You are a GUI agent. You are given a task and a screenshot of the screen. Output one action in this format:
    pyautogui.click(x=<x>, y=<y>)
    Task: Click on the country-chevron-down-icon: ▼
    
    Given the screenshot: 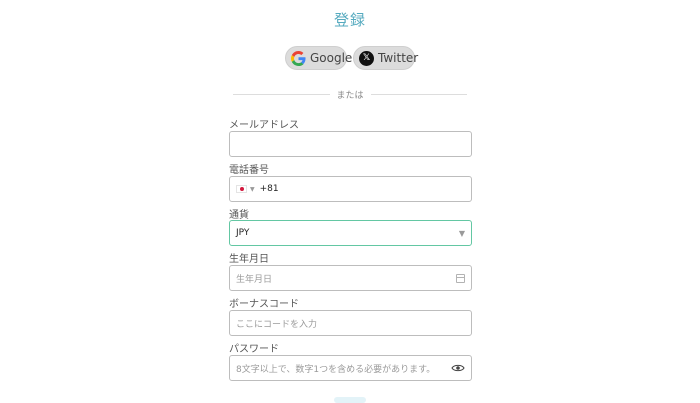 What is the action you would take?
    pyautogui.click(x=252, y=189)
    